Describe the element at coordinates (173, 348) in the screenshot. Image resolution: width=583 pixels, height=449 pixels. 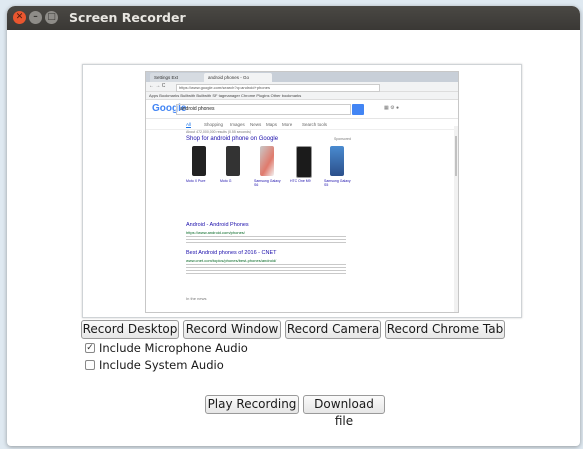
I see `microphone-audio-label: Include Microphone Audio` at that location.